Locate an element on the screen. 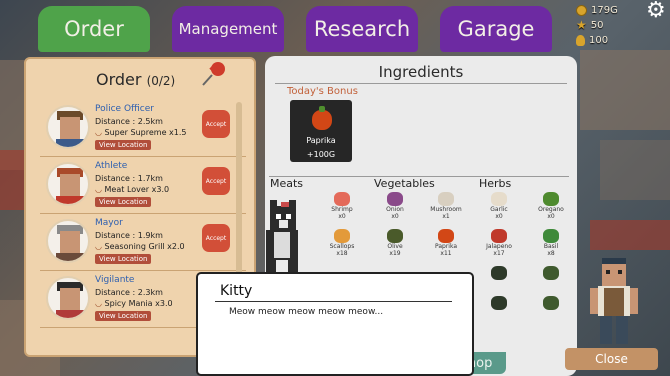 The height and width of the screenshot is (376, 670). oregano-icon is located at coordinates (551, 199).